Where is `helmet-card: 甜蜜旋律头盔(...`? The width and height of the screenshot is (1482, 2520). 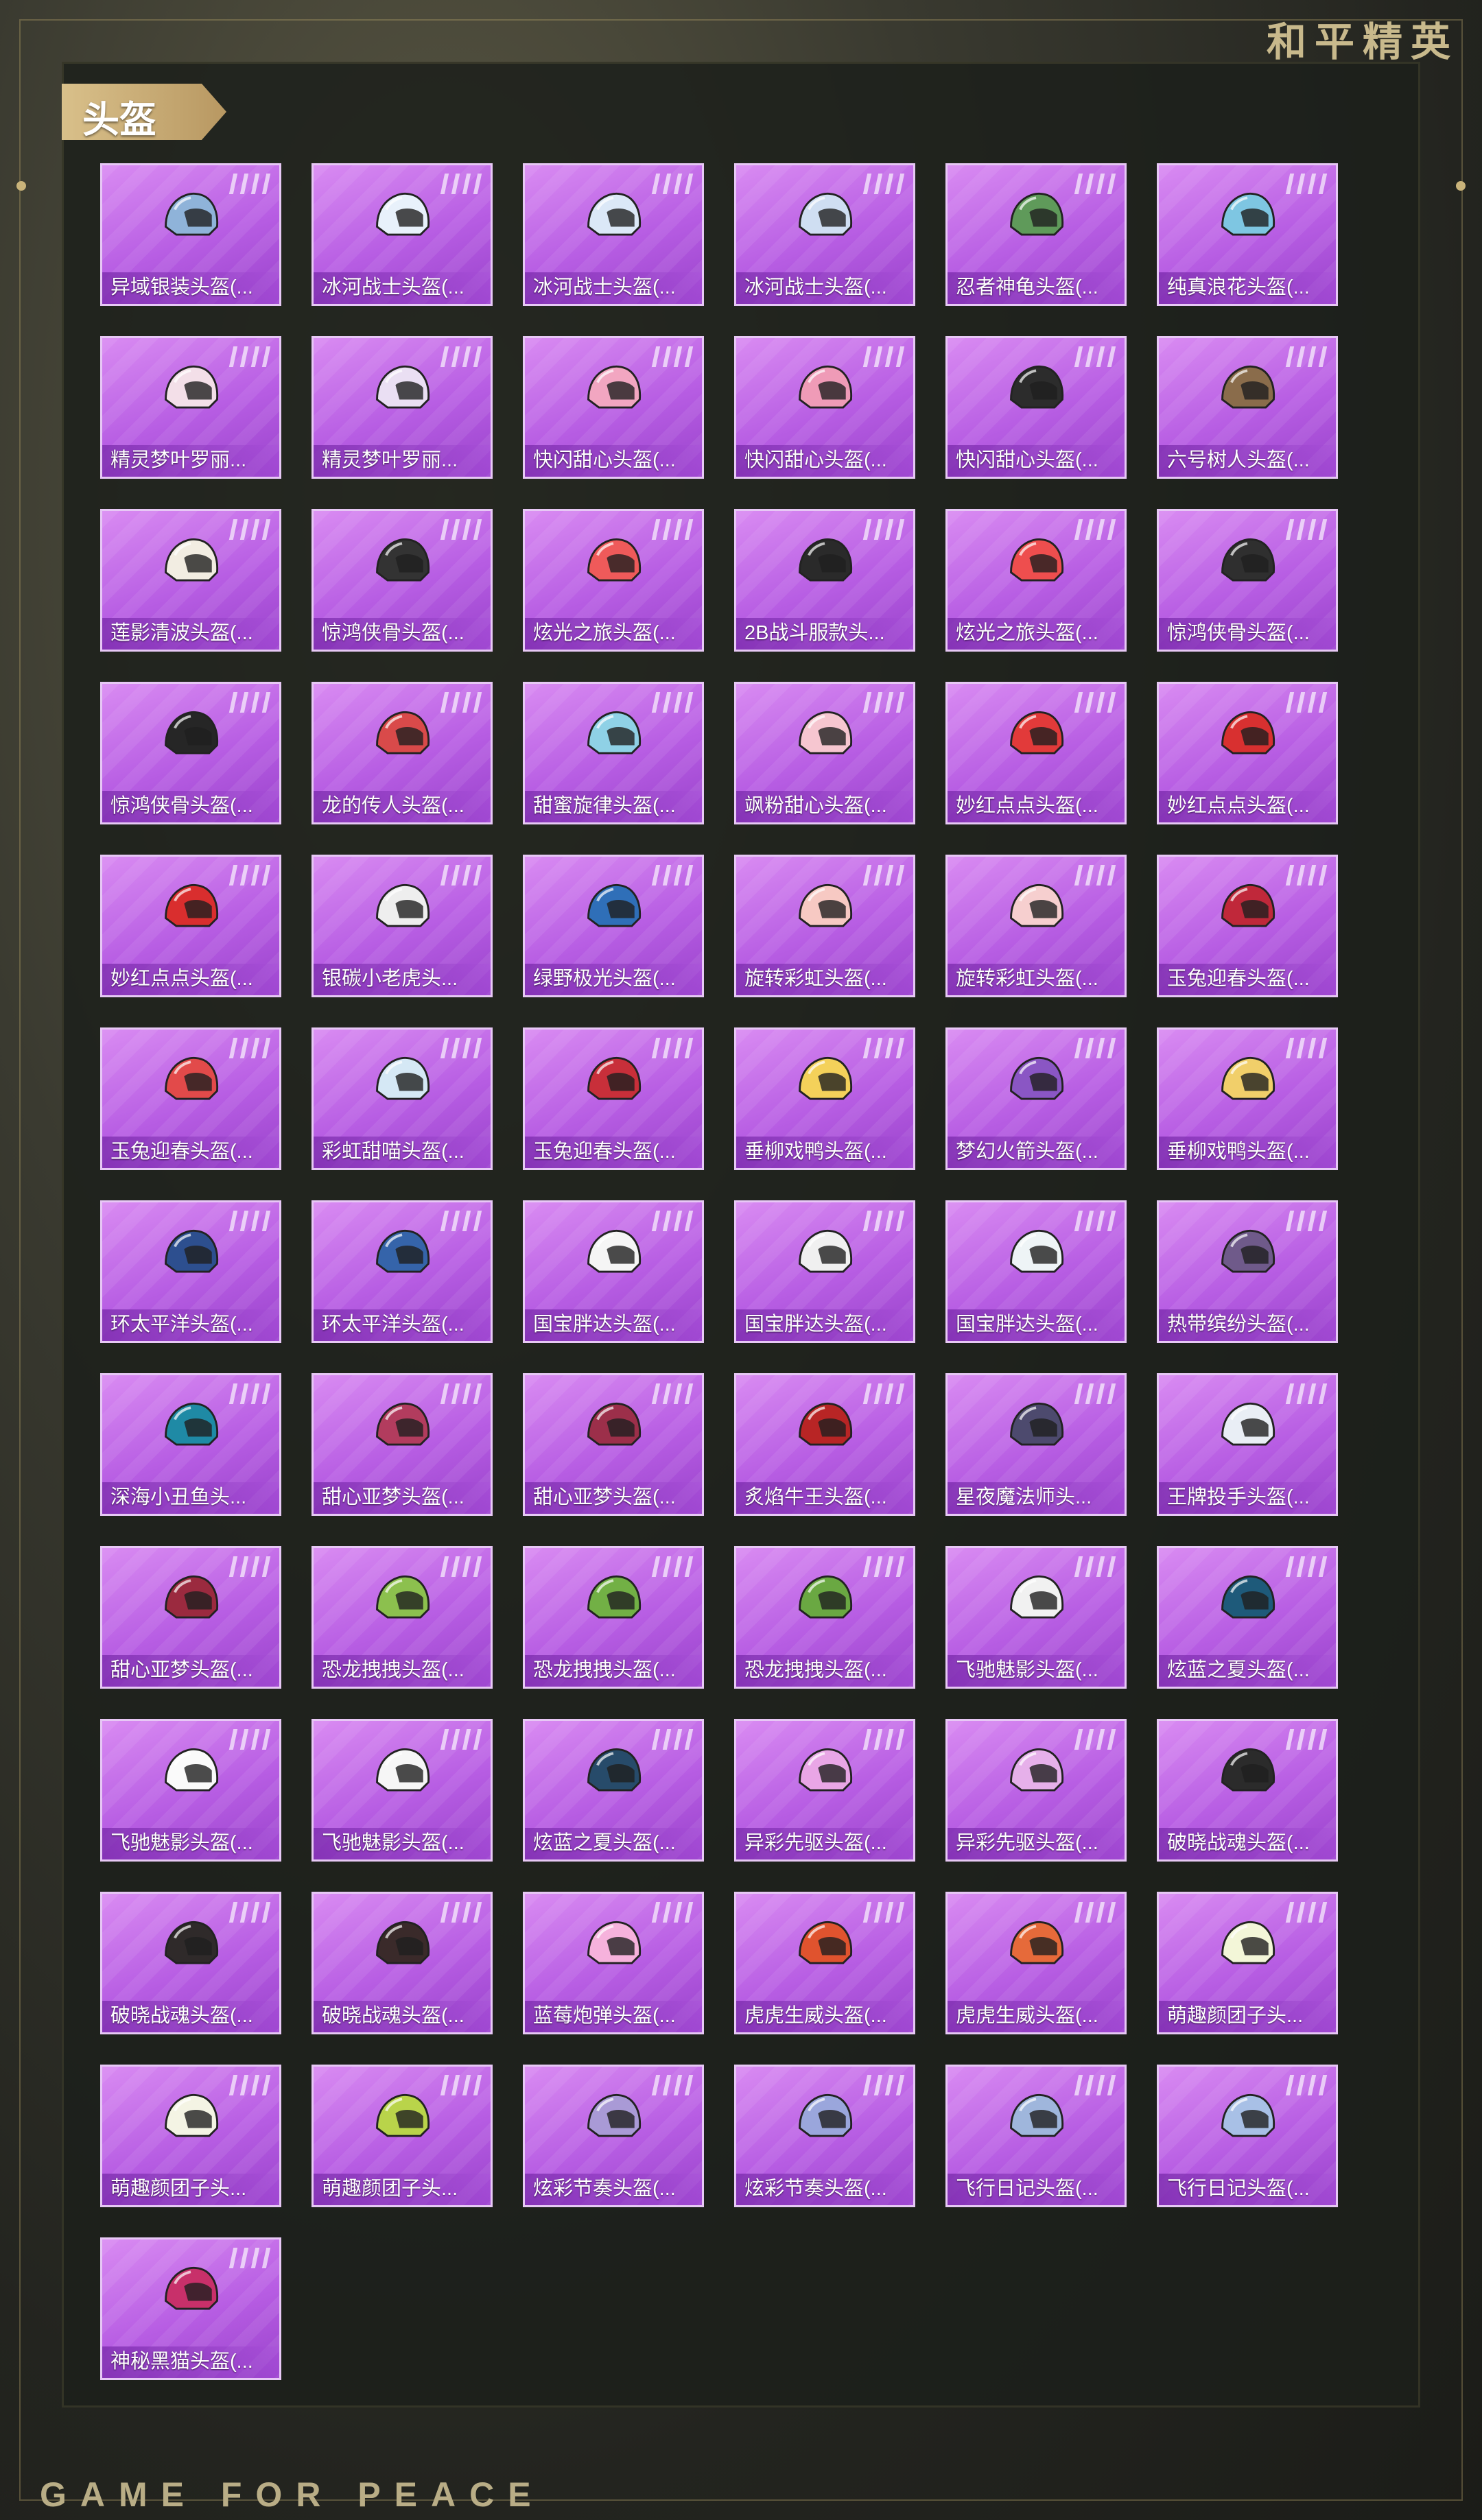 helmet-card: 甜蜜旋律头盔(... is located at coordinates (613, 753).